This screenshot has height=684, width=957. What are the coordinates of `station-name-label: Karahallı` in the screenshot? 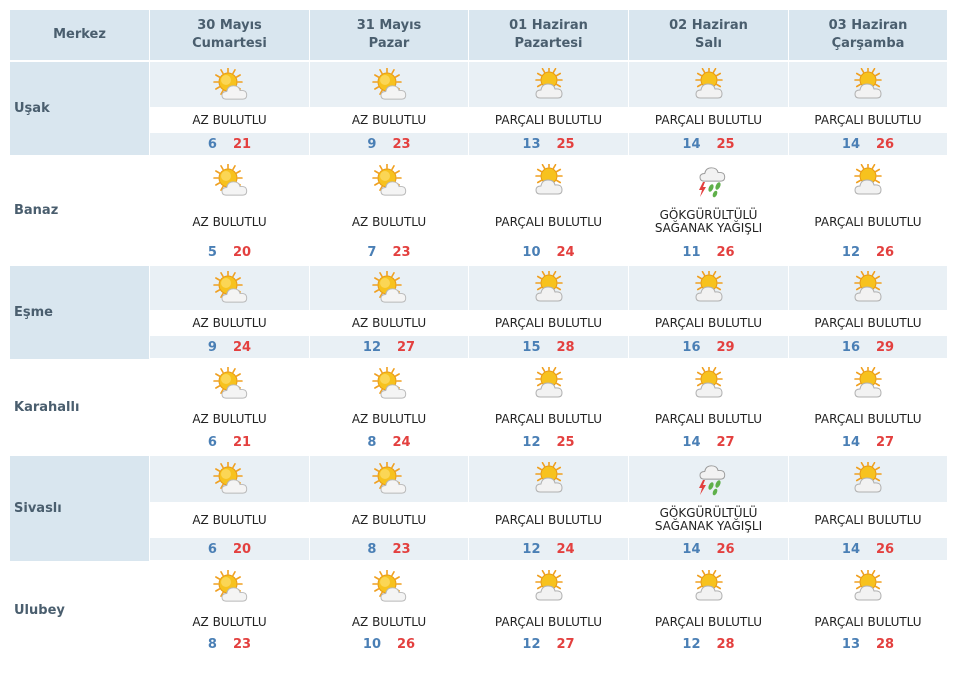 It's located at (47, 407).